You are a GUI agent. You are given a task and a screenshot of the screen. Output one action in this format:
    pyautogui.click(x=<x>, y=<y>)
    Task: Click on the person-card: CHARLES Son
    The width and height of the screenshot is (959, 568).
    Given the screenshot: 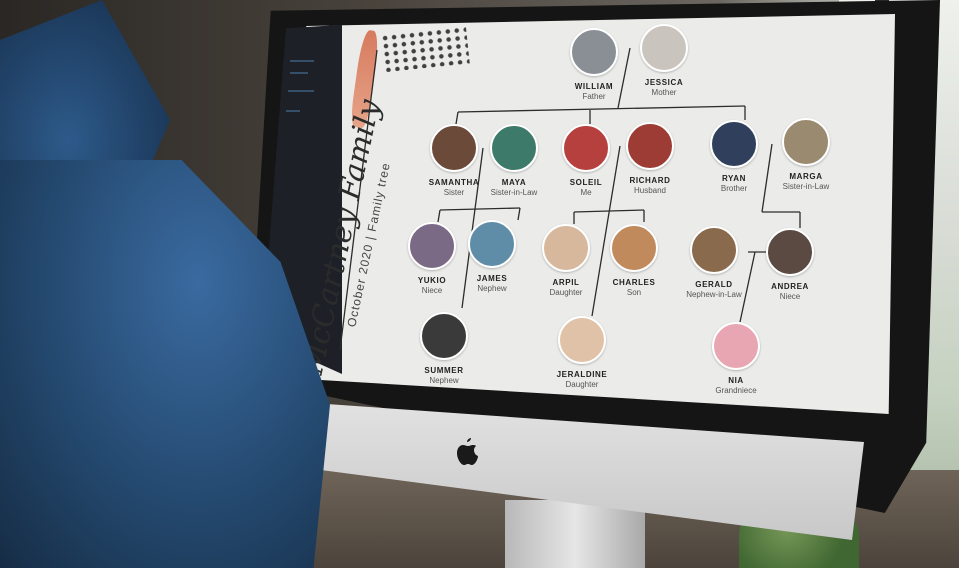 What is the action you would take?
    pyautogui.click(x=634, y=261)
    